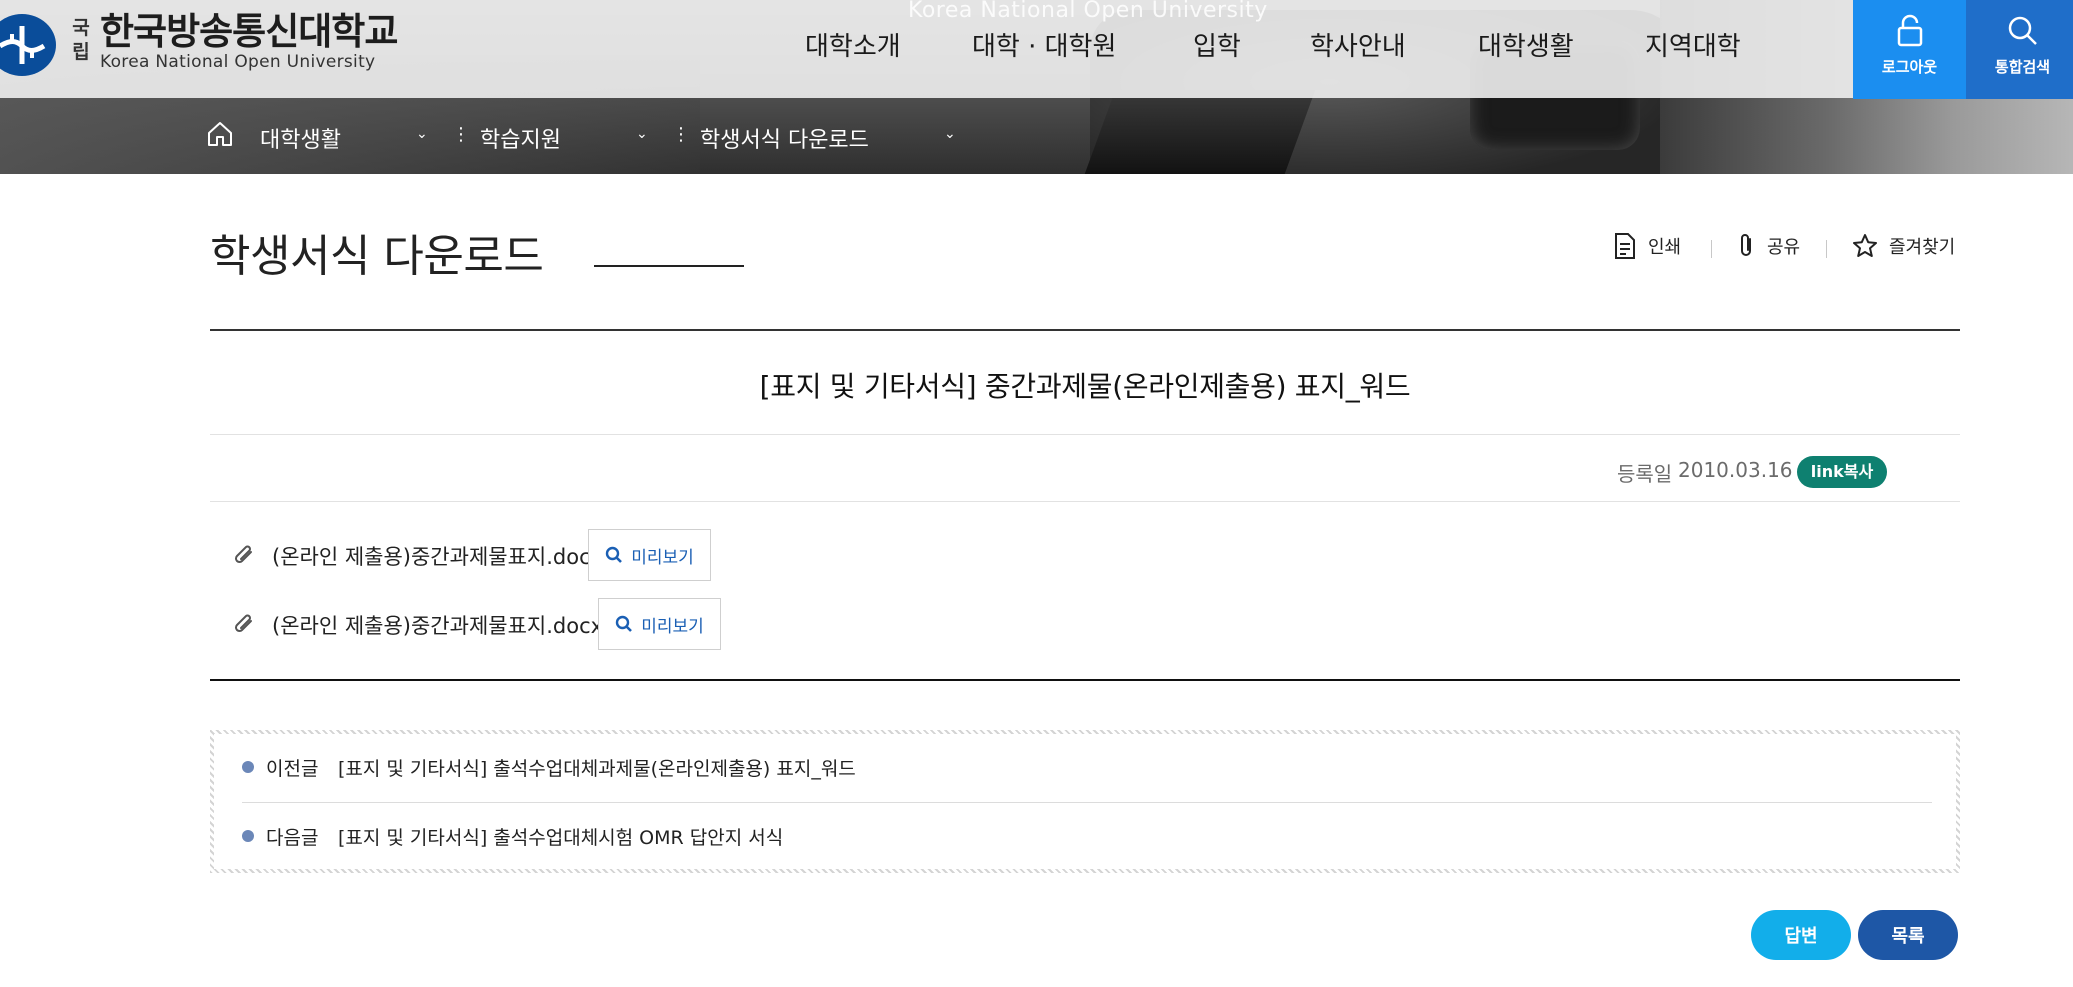  I want to click on post-title: [표지 및 기타서식] 중간과제물(온라인제출용) 표지_워드, so click(1085, 386).